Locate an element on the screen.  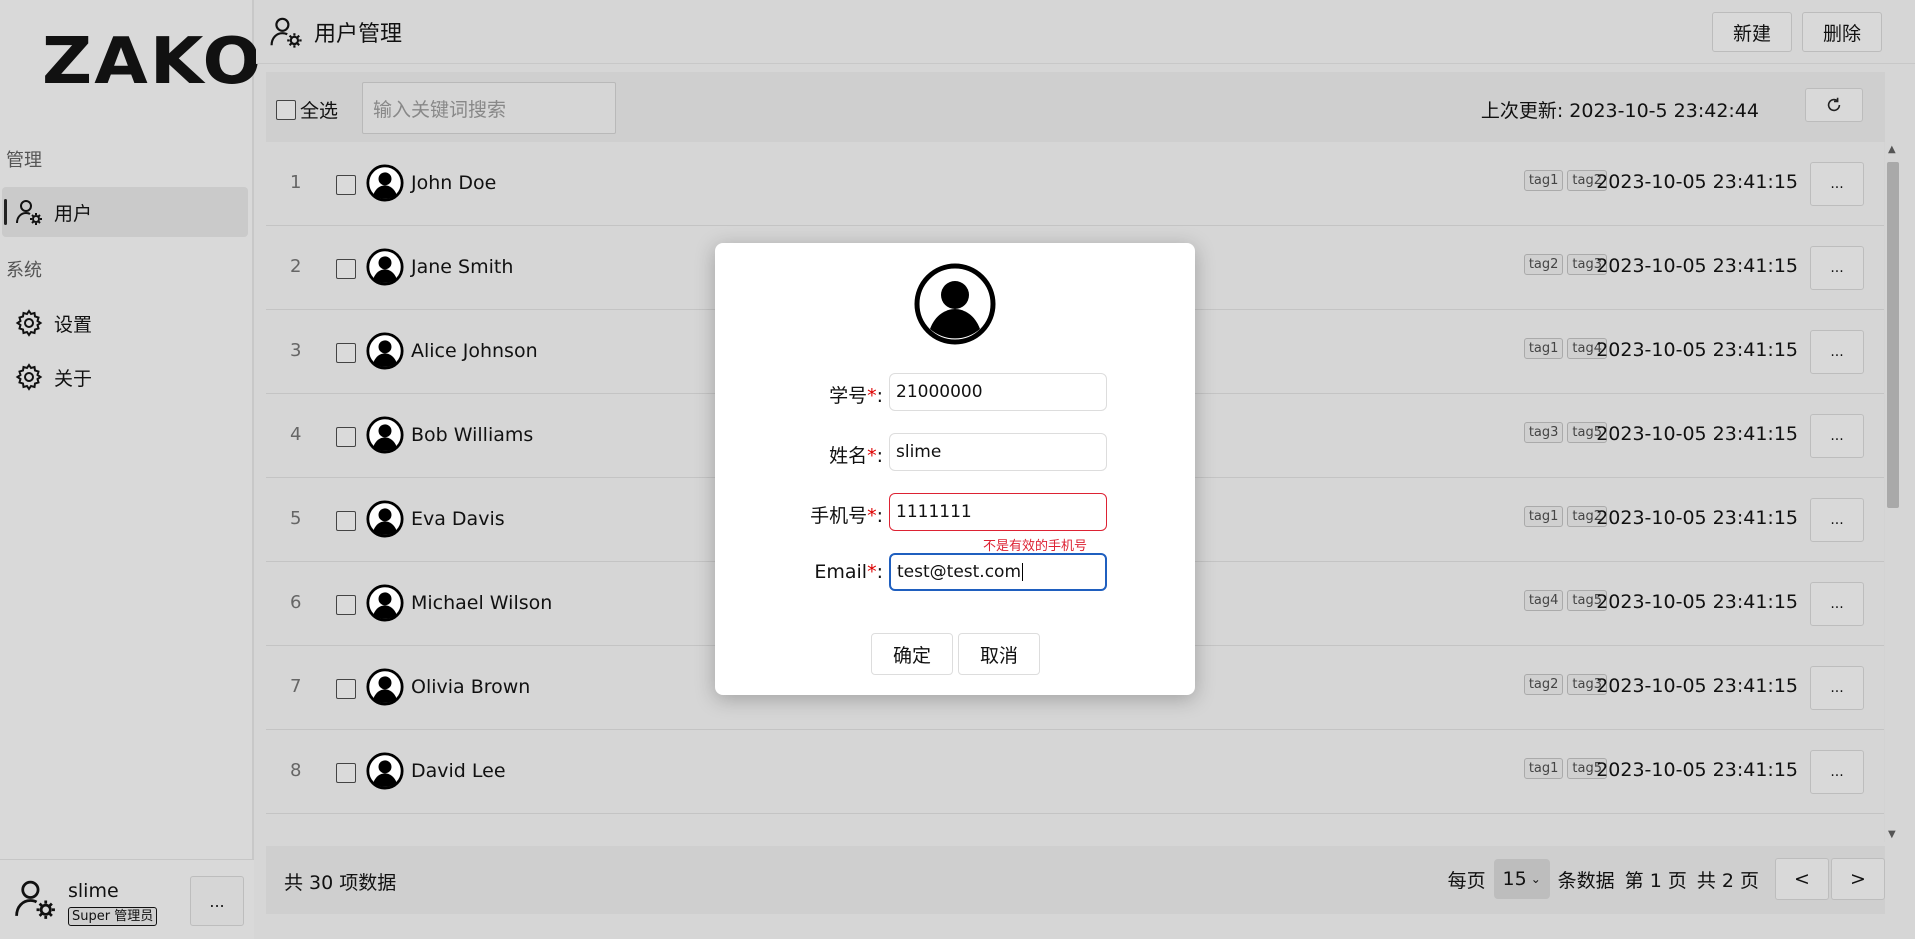
row-name: Jane Smith is located at coordinates (462, 267).